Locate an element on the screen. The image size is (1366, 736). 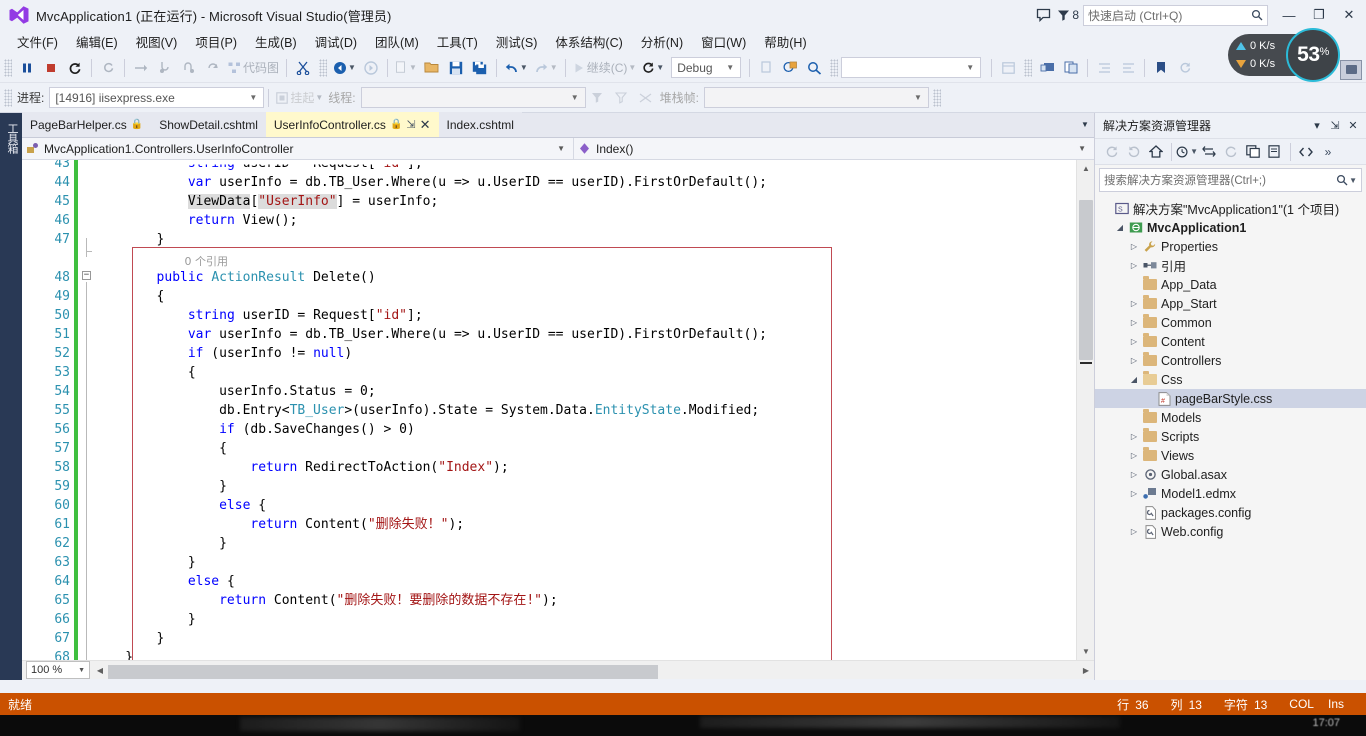
close-tab-icon: ✕ is located at coordinates (425, 124).